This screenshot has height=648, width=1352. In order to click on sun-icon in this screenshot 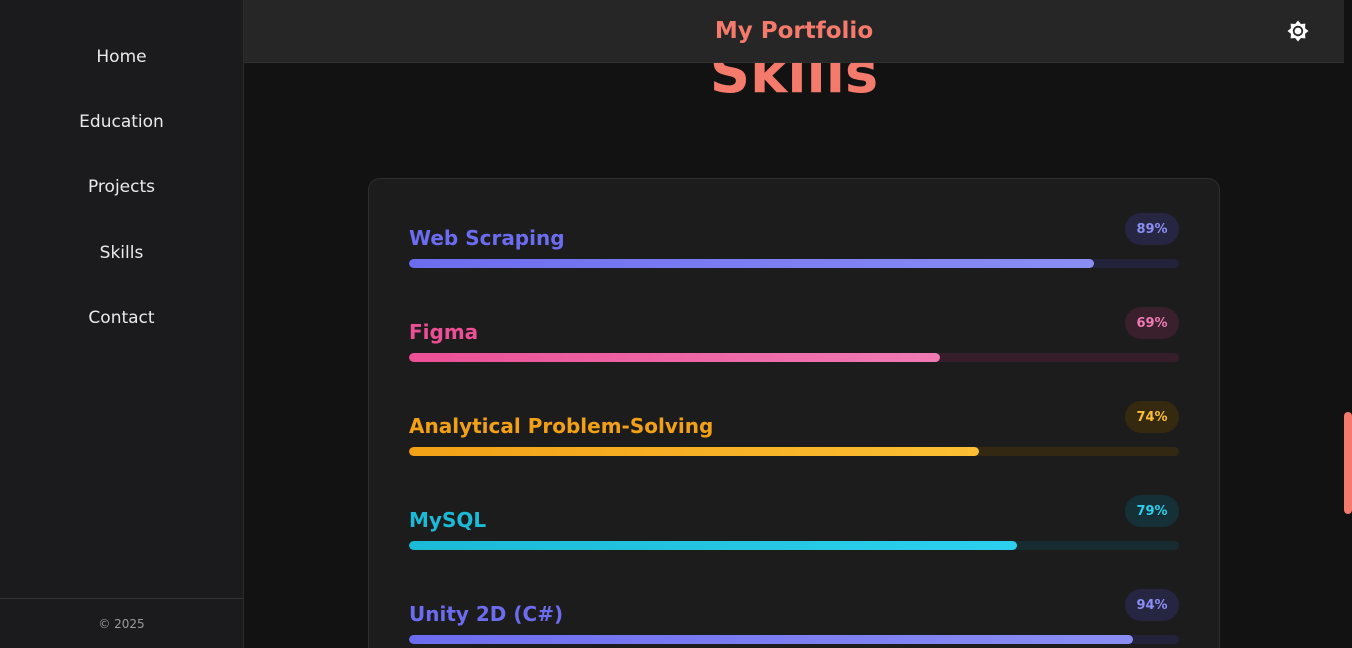, I will do `click(1298, 31)`.